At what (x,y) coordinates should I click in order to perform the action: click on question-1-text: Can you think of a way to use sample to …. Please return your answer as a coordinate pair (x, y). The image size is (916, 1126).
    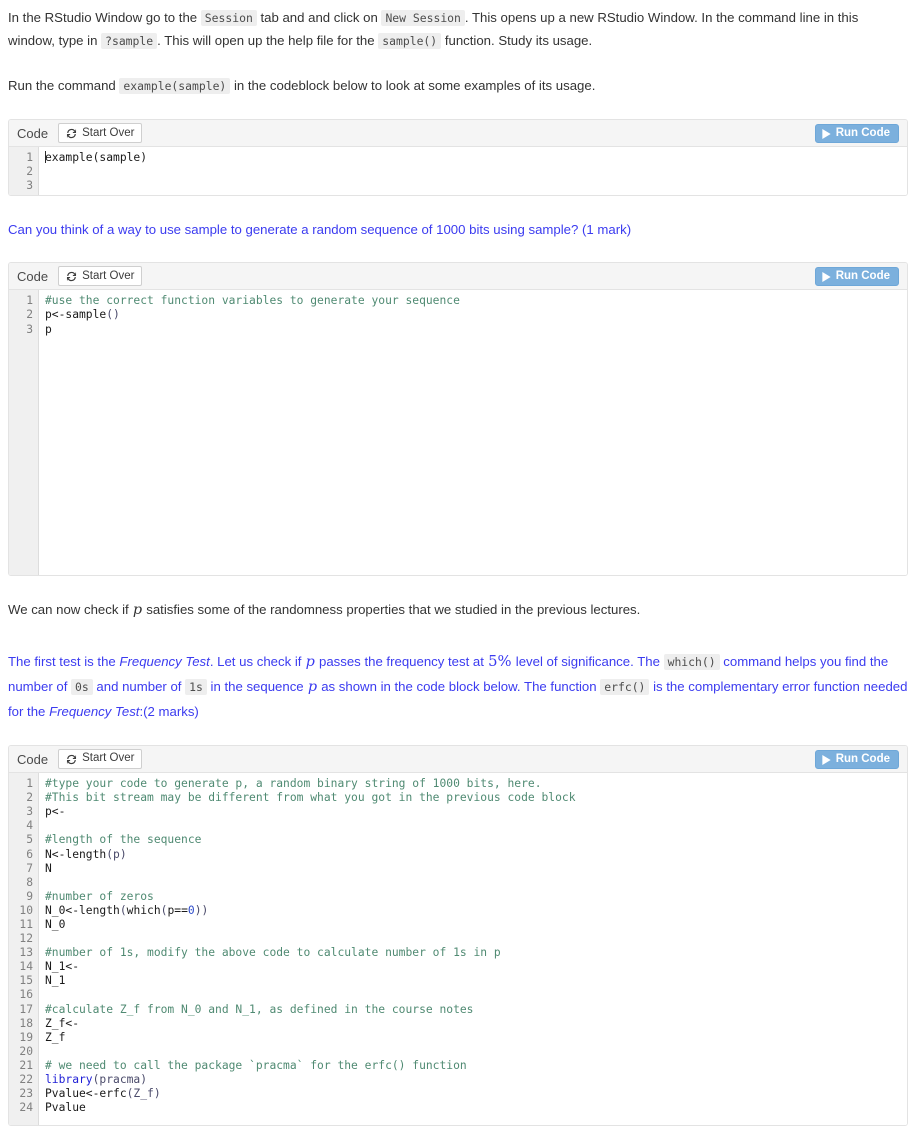
    Looking at the image, I should click on (320, 230).